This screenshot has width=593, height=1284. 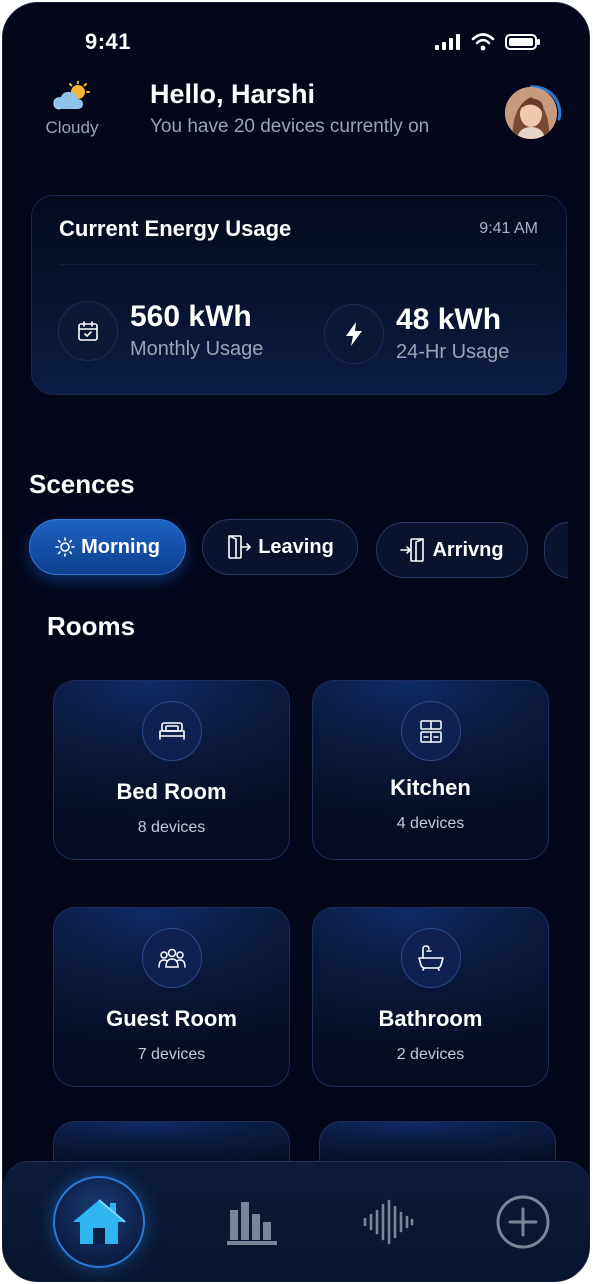 What do you see at coordinates (171, 958) in the screenshot?
I see `people-icon` at bounding box center [171, 958].